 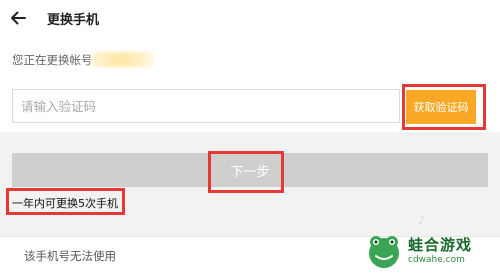 What do you see at coordinates (123, 59) in the screenshot?
I see `account-number-mask` at bounding box center [123, 59].